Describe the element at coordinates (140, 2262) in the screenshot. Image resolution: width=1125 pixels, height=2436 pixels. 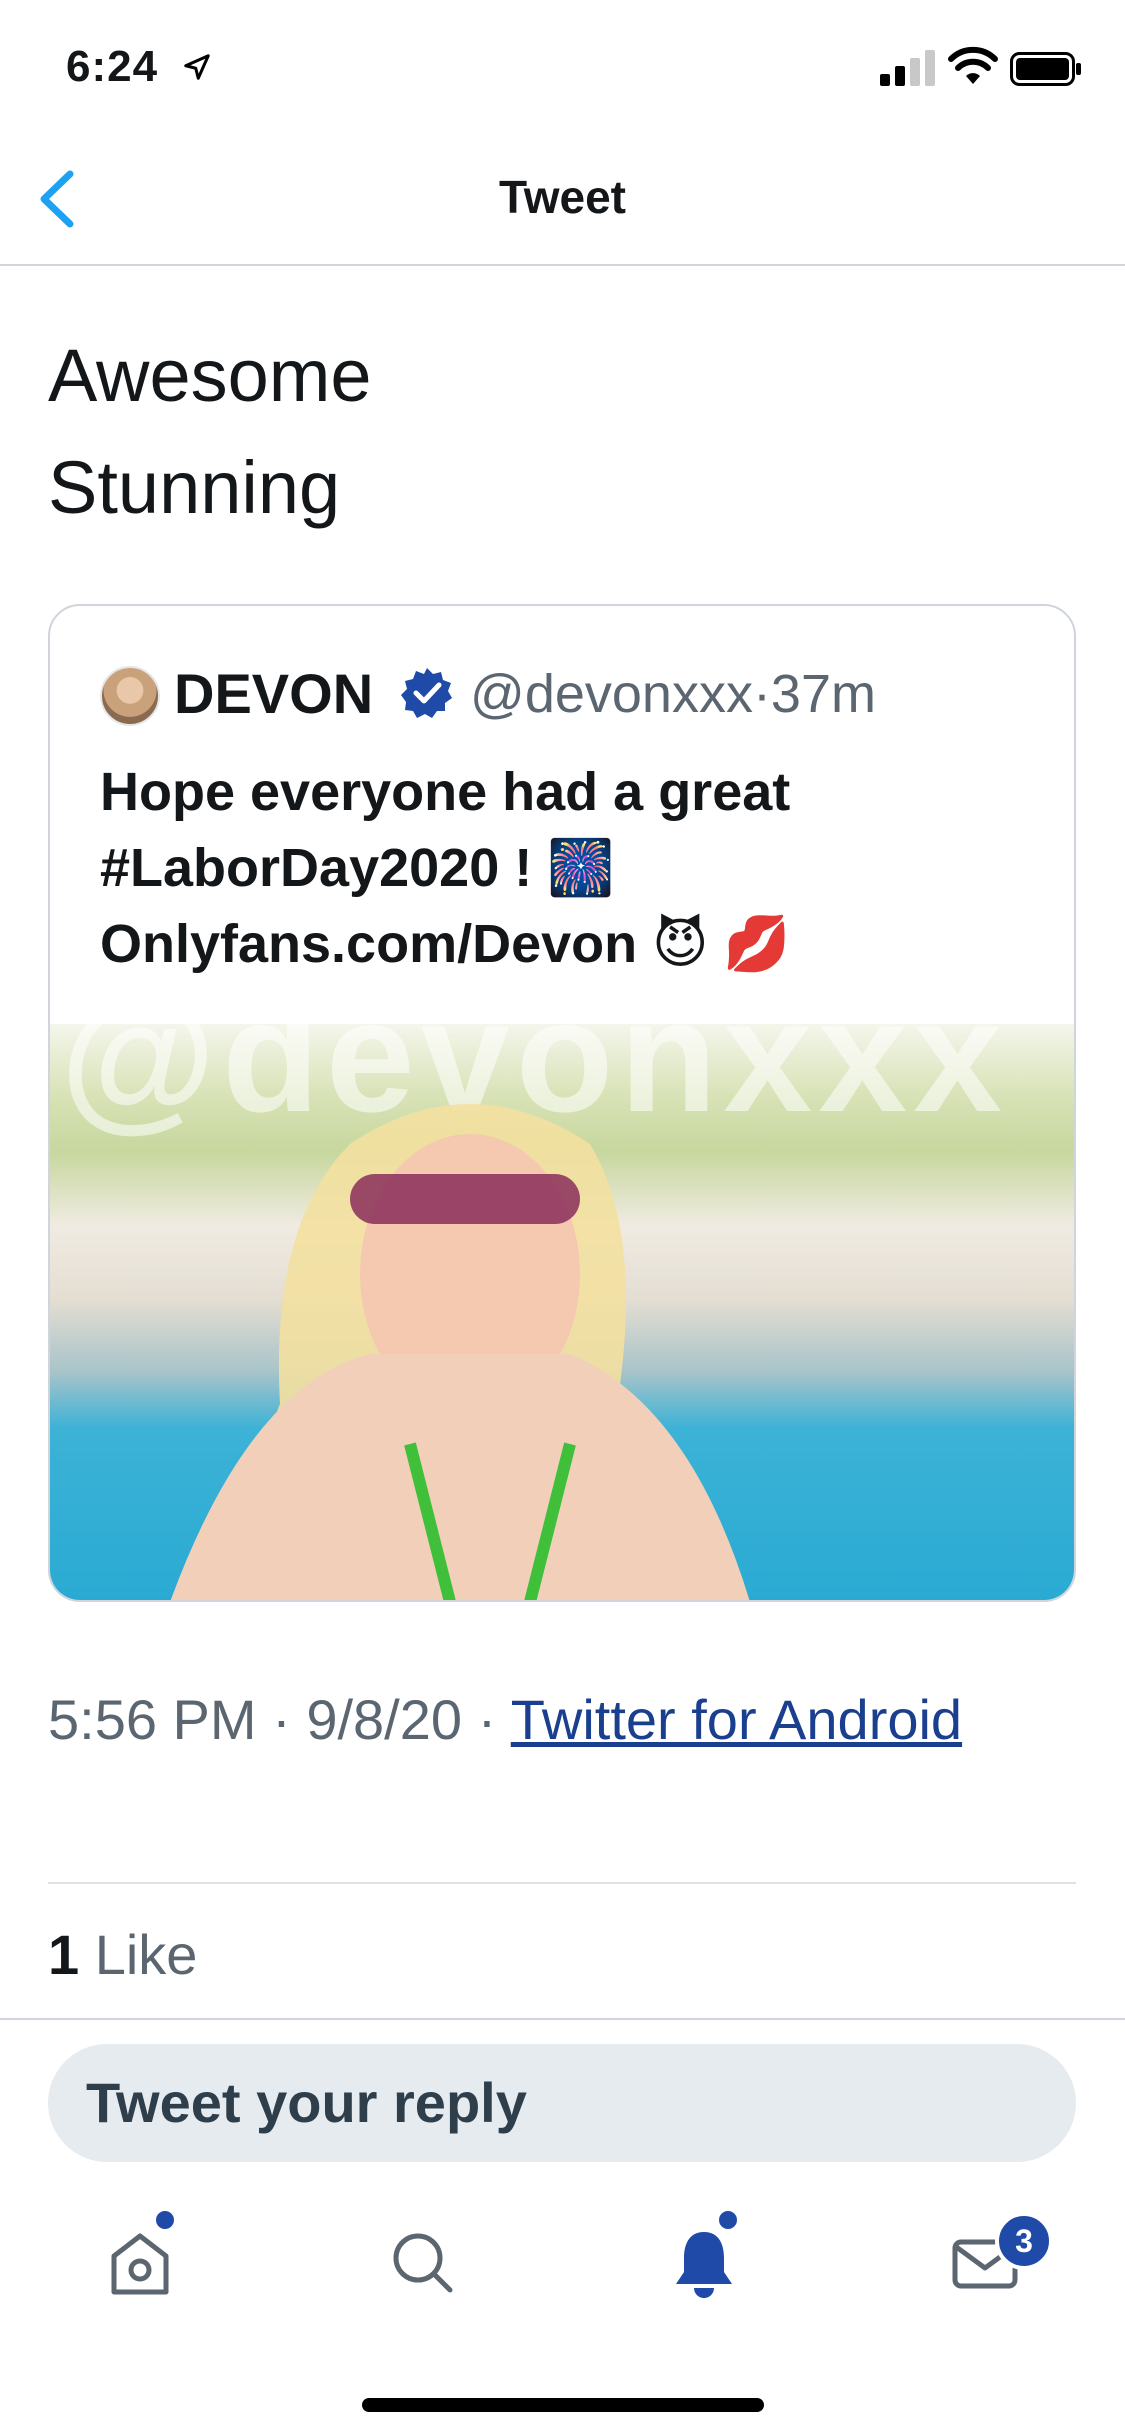
I see `home-icon` at that location.